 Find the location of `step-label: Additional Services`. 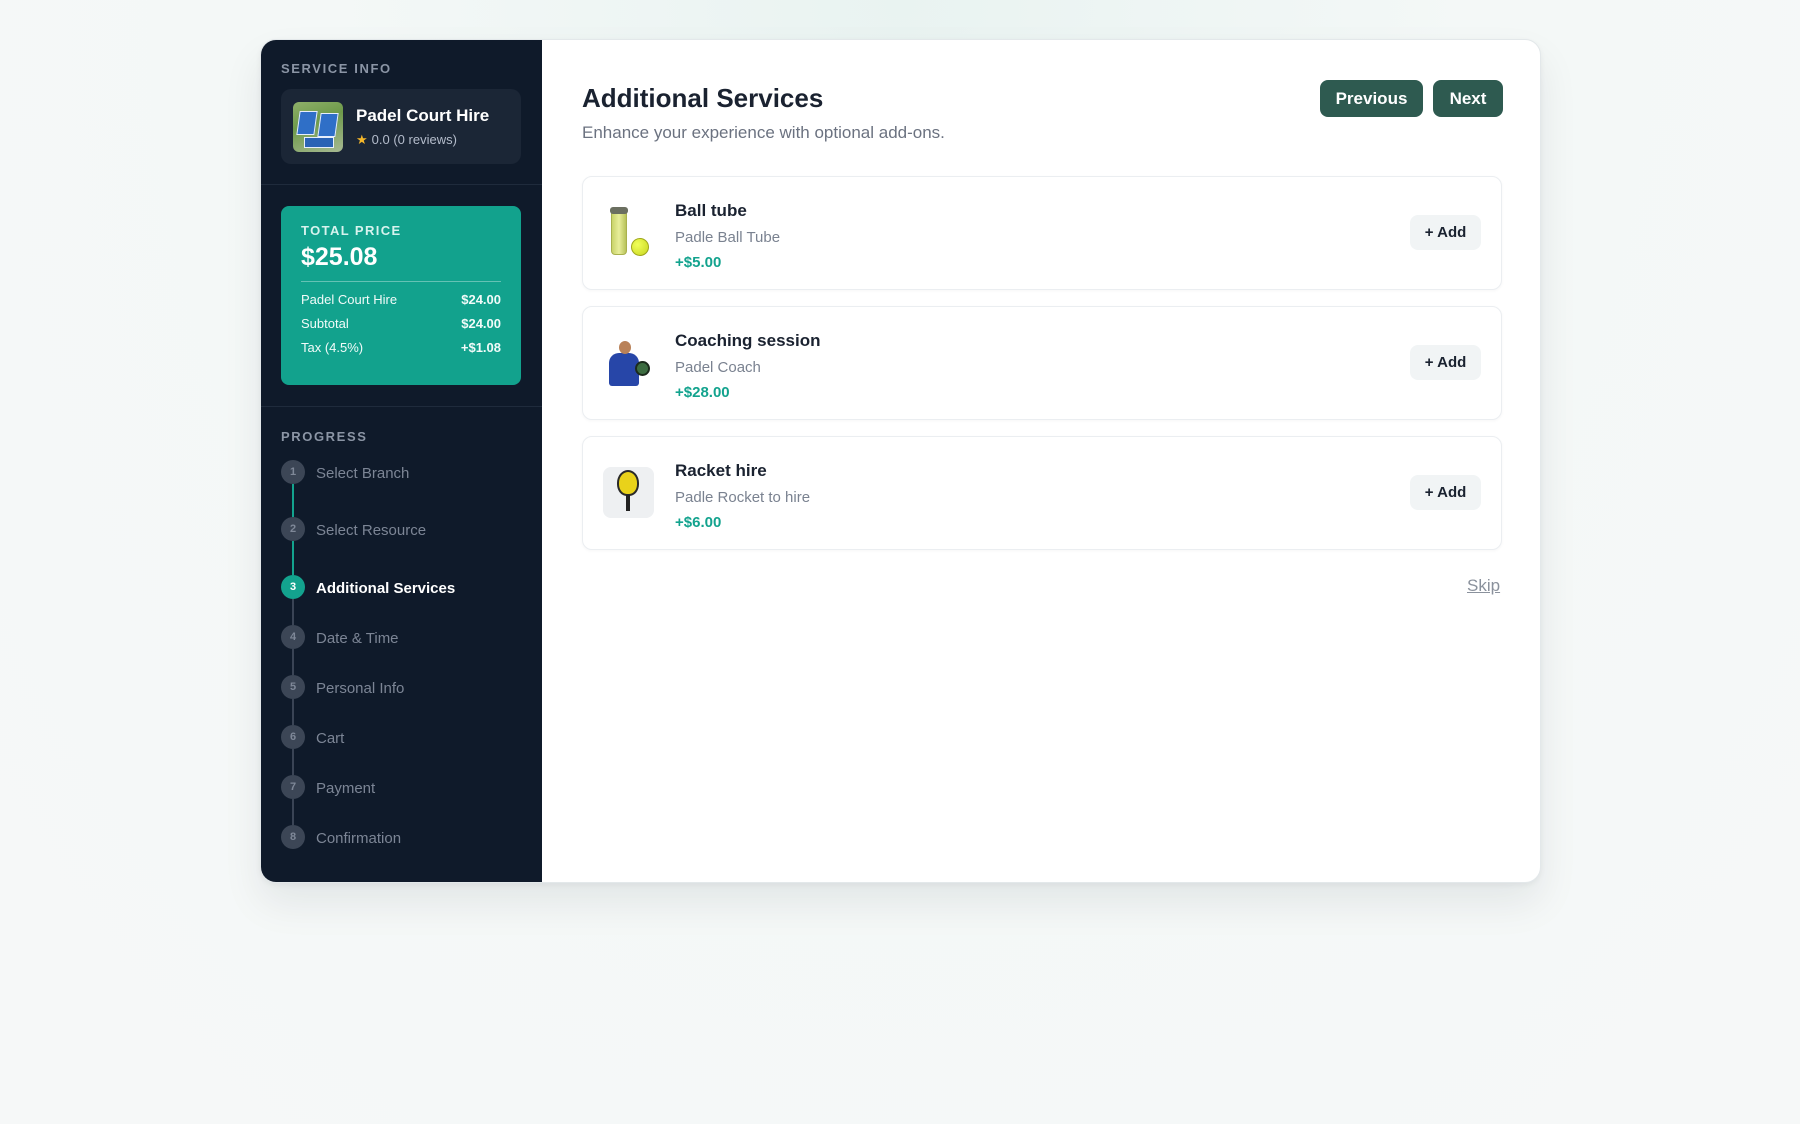

step-label: Additional Services is located at coordinates (386, 588).